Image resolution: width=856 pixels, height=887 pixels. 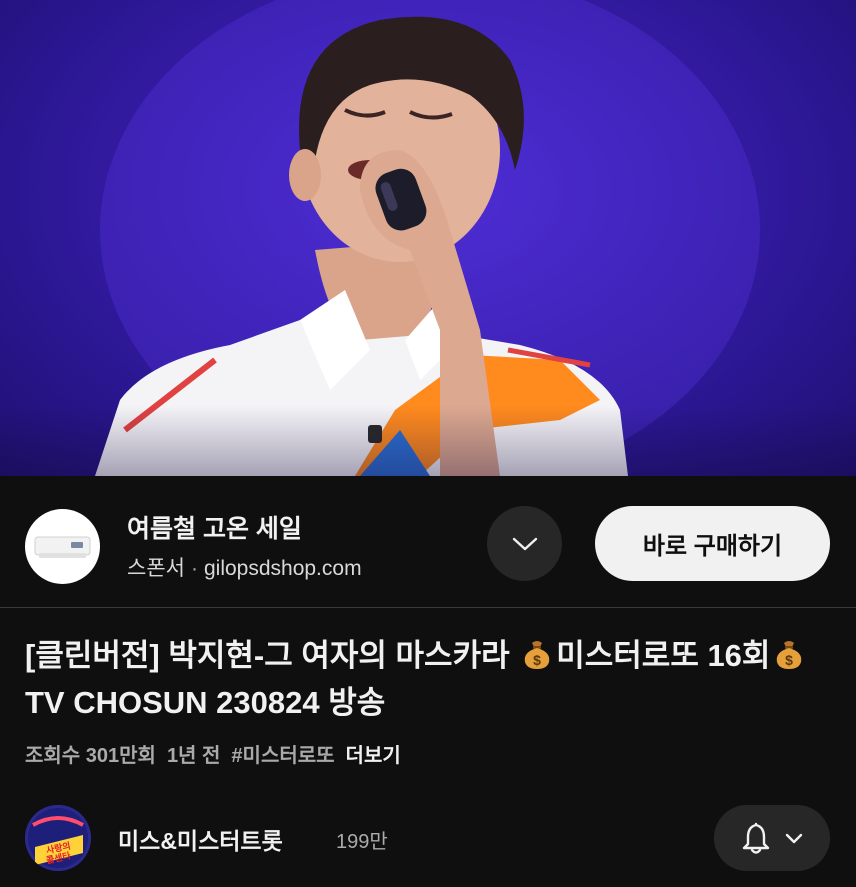 What do you see at coordinates (712, 543) in the screenshot?
I see `buy-now-button: 바로 구매하기` at bounding box center [712, 543].